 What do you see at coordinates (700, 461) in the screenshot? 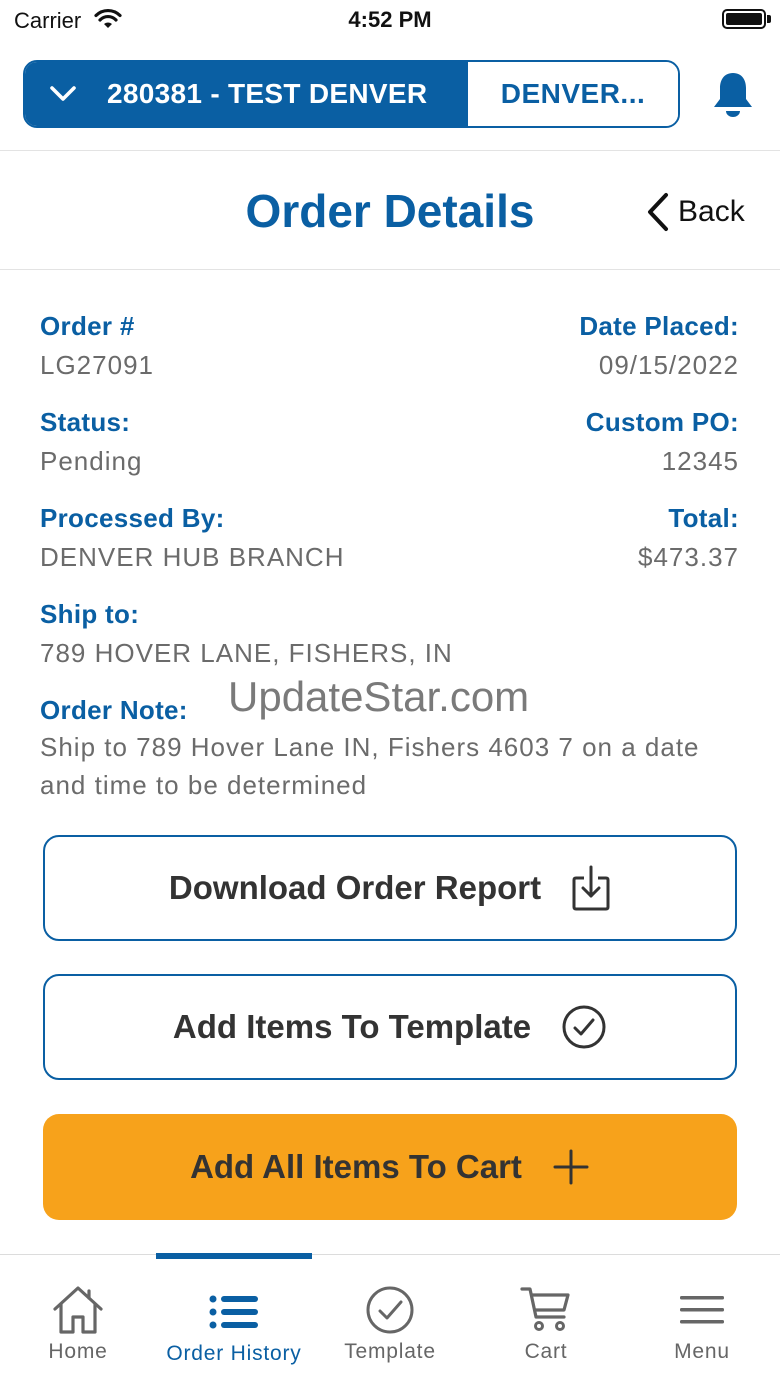
I see `custom-po-value: 12345` at bounding box center [700, 461].